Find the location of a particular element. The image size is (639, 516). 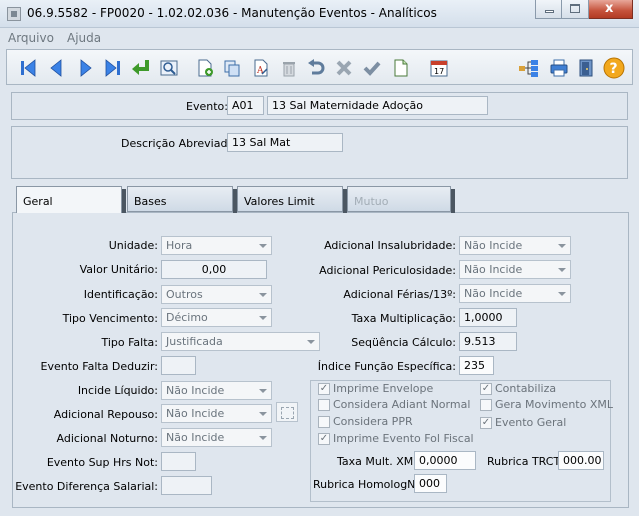

descricao-abreviada-field: 13 Sal Mat is located at coordinates (285, 142).